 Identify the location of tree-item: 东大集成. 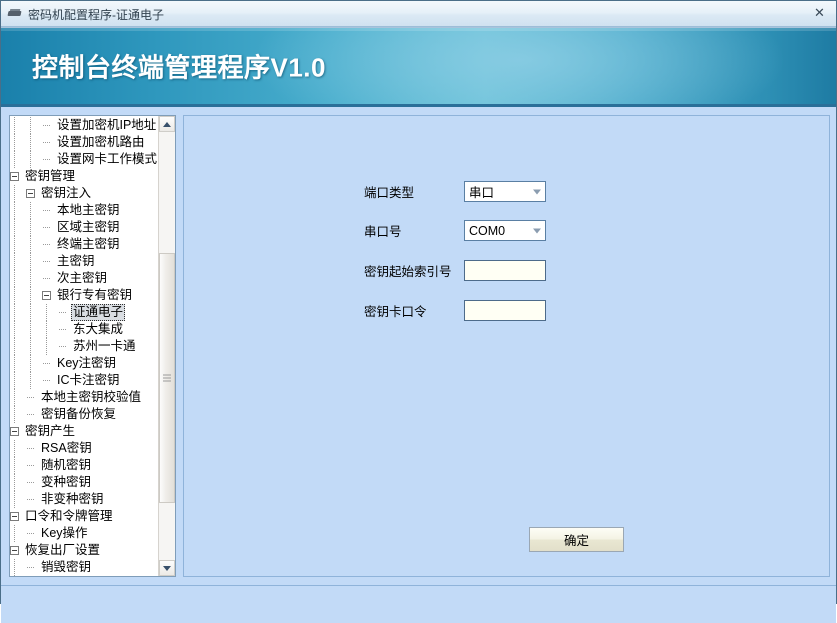
(84, 329).